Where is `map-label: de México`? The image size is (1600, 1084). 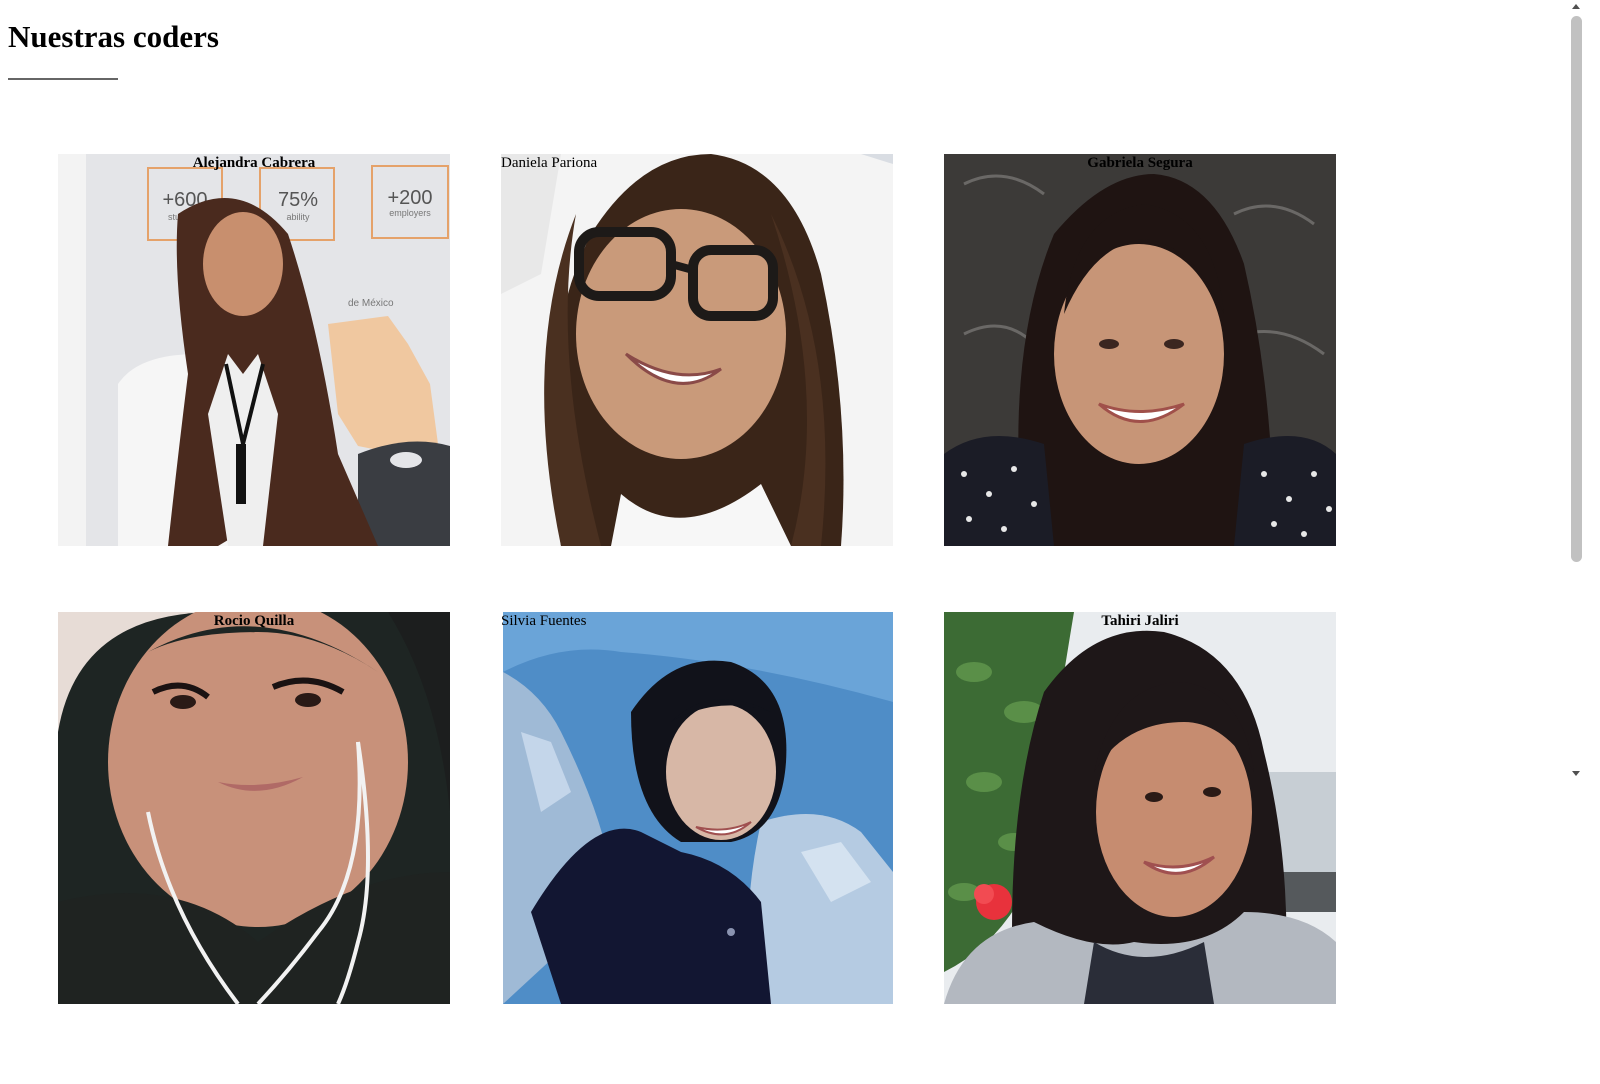 map-label: de México is located at coordinates (371, 303).